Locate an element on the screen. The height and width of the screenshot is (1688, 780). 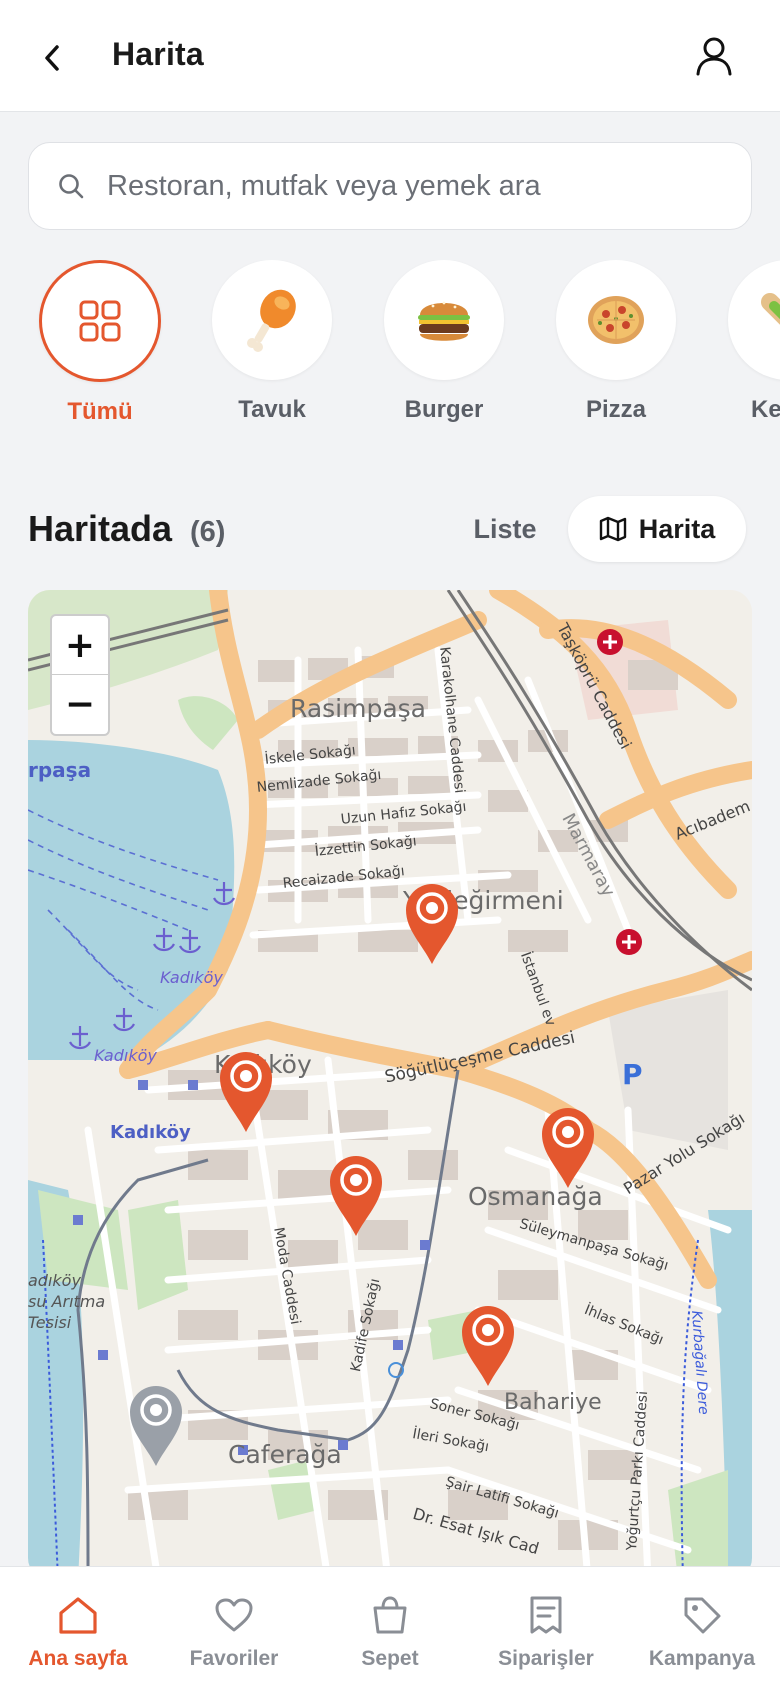
map-label: Rasimpaşa is located at coordinates (358, 708).